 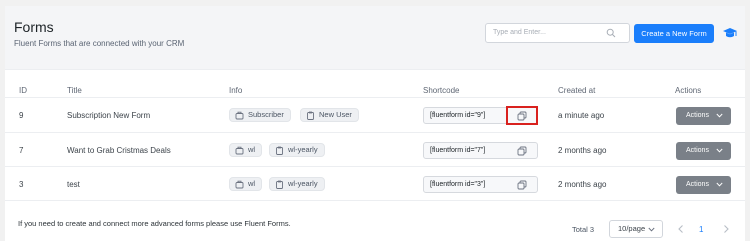 What do you see at coordinates (726, 229) in the screenshot?
I see `chevron-right-icon` at bounding box center [726, 229].